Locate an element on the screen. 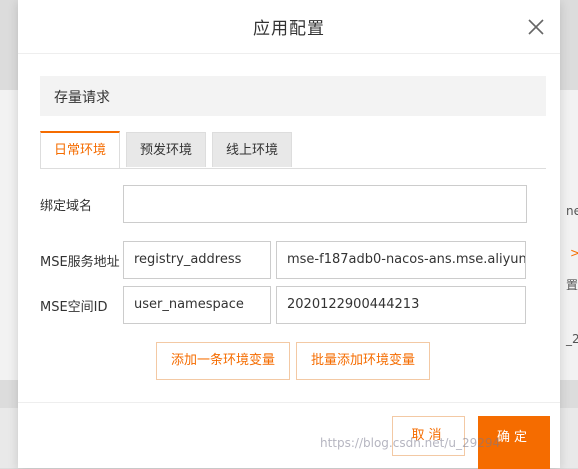 Image resolution: width=578 pixels, height=469 pixels. section-title: 存量请求 is located at coordinates (82, 98).